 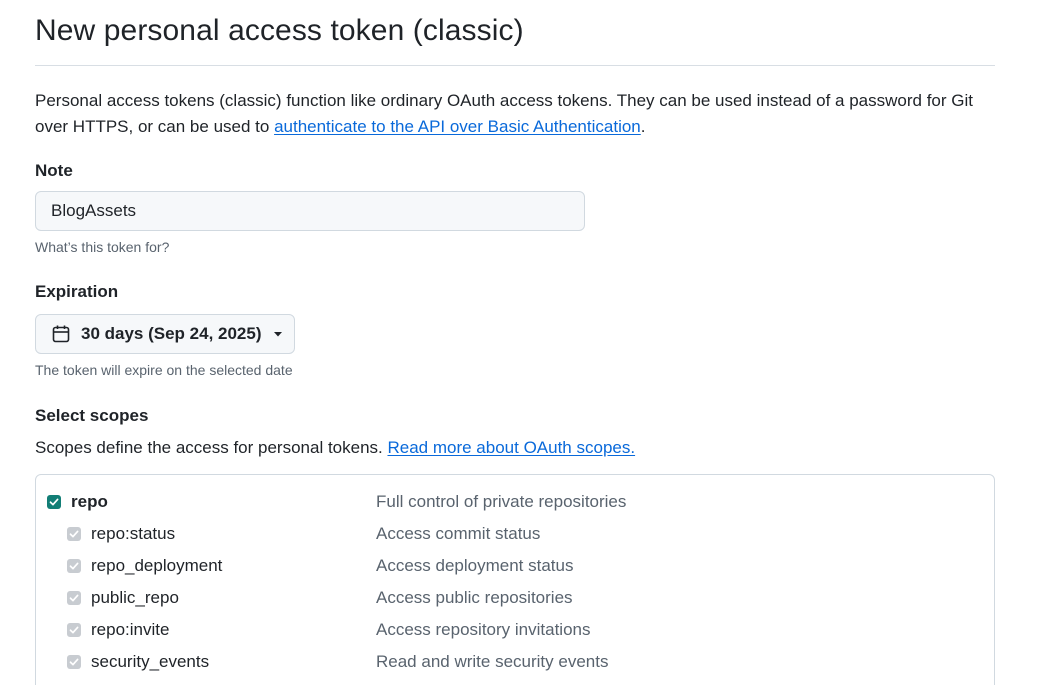 What do you see at coordinates (130, 629) in the screenshot?
I see `scope-name: repo:invite` at bounding box center [130, 629].